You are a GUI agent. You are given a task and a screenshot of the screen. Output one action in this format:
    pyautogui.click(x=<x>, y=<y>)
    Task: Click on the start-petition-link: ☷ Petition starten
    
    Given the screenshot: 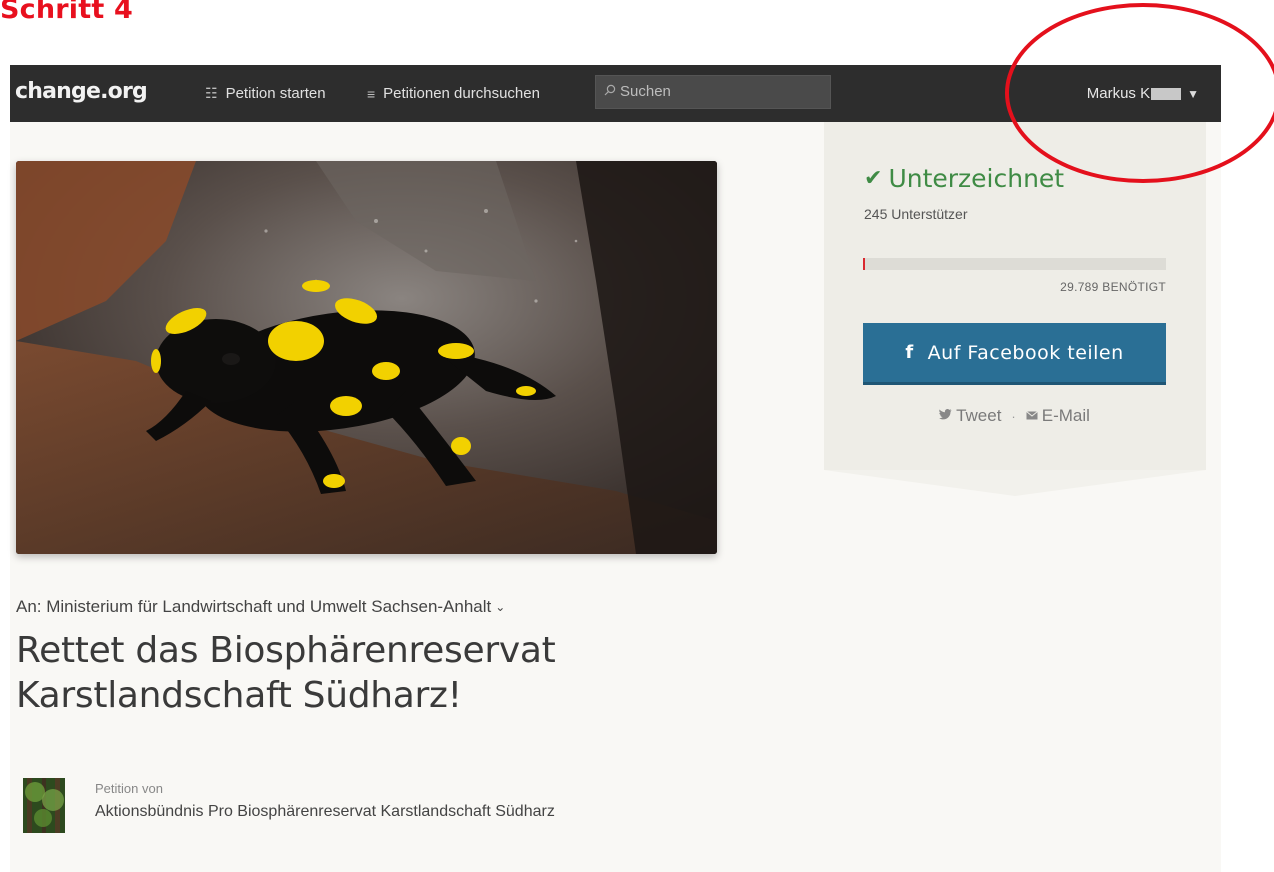 What is the action you would take?
    pyautogui.click(x=265, y=93)
    